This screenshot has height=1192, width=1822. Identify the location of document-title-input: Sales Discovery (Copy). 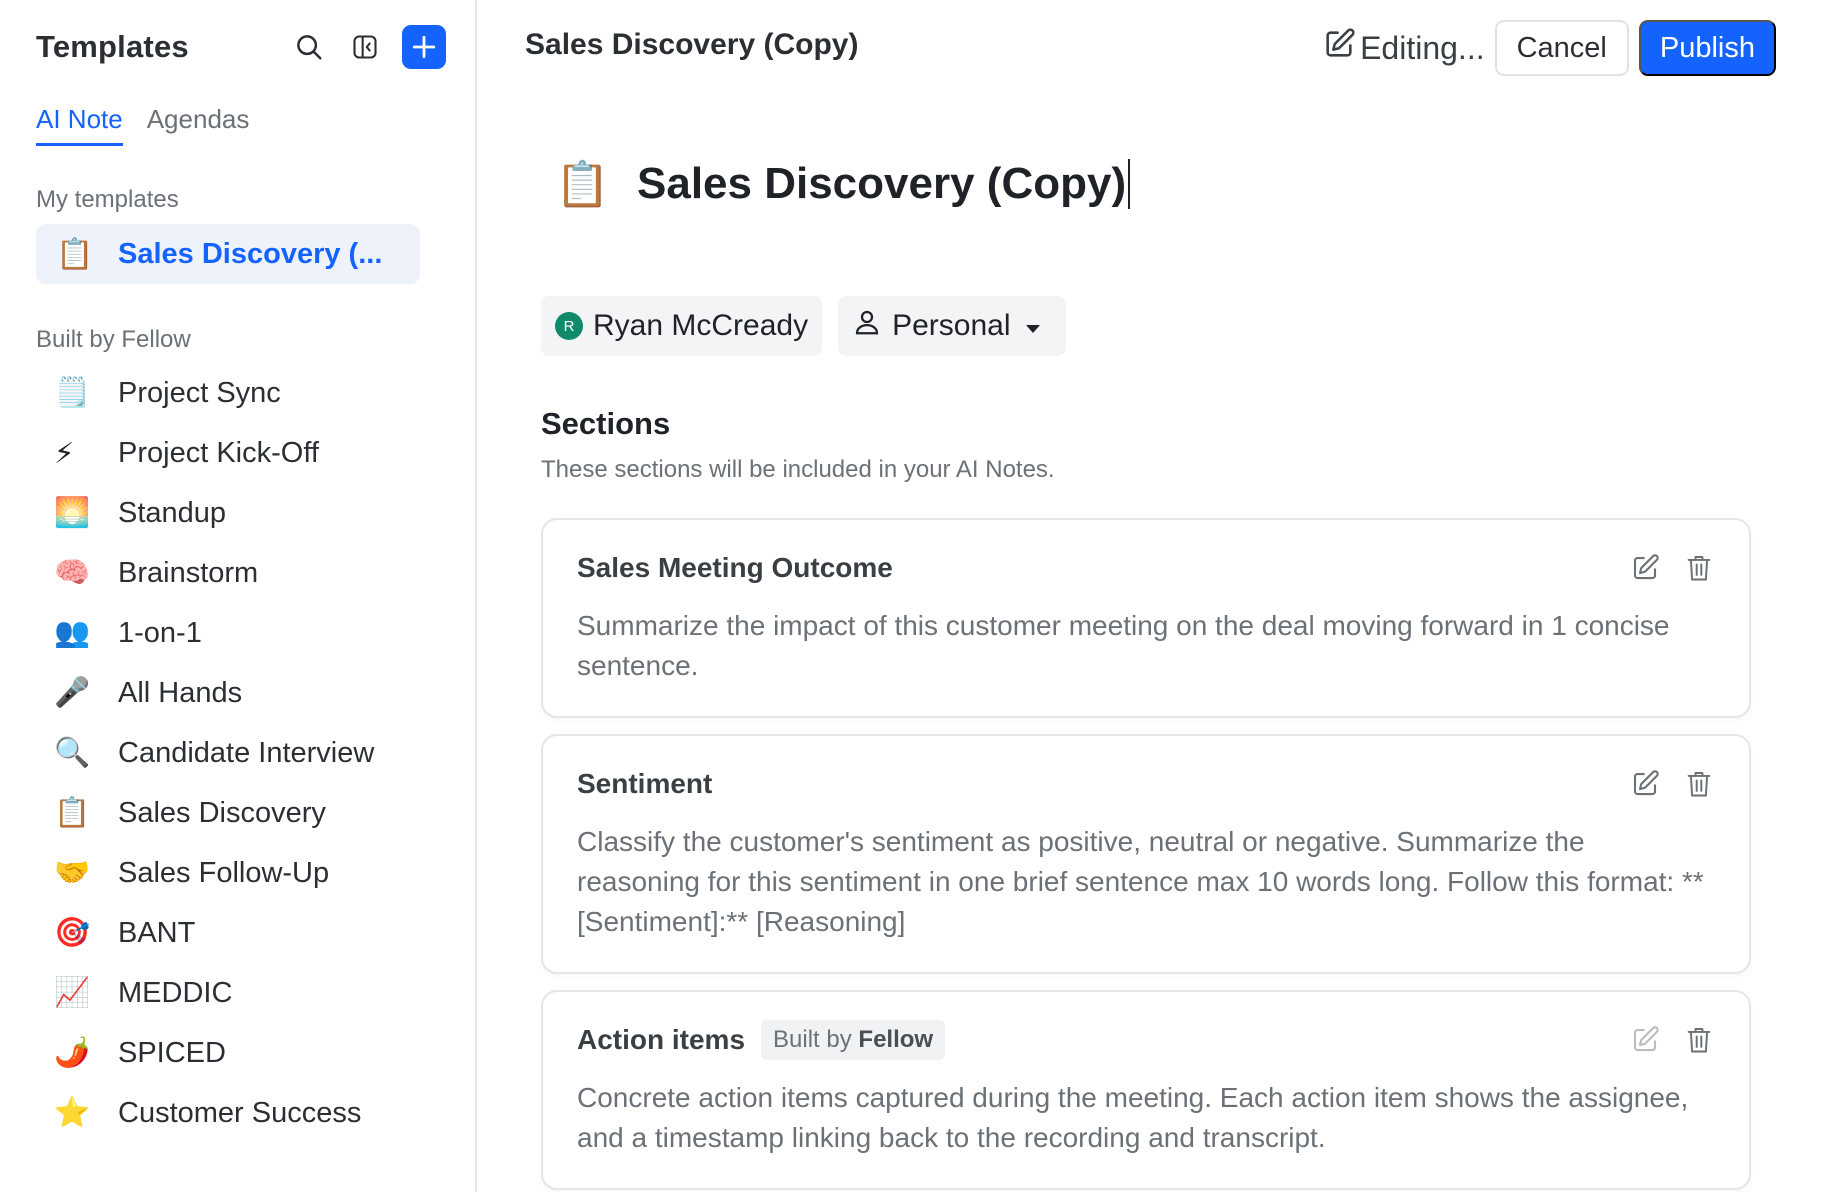
(884, 184).